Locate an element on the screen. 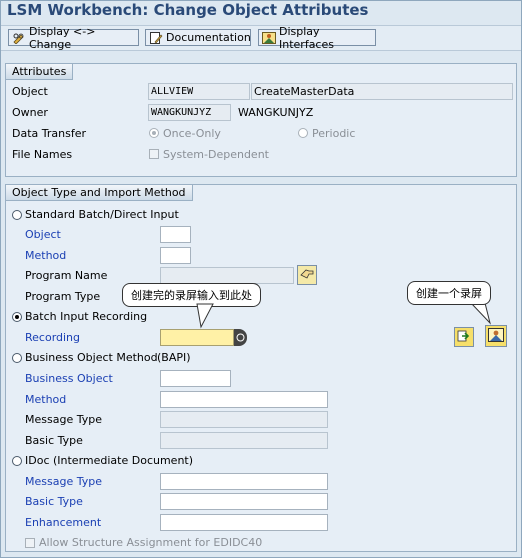  allow-structure-checkbox is located at coordinates (30, 543).